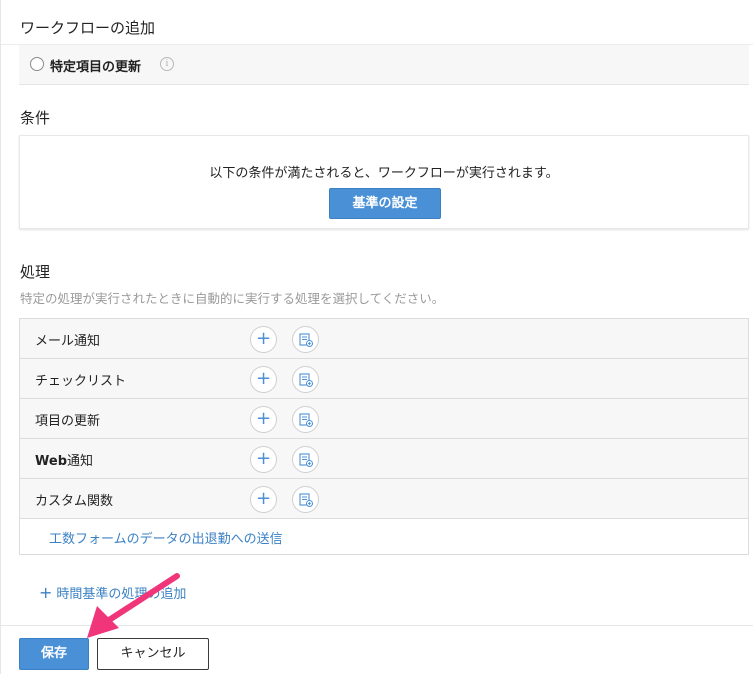 Image resolution: width=753 pixels, height=674 pixels. What do you see at coordinates (167, 64) in the screenshot?
I see `info-icon: i` at bounding box center [167, 64].